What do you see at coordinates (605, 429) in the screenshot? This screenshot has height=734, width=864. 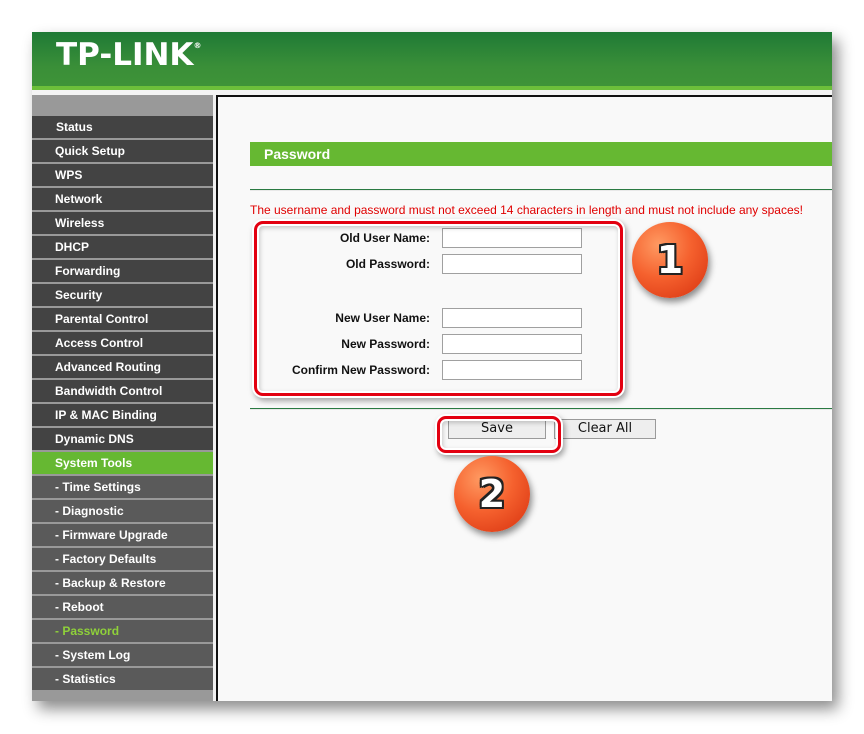 I see `clear-all-button: Clear All` at bounding box center [605, 429].